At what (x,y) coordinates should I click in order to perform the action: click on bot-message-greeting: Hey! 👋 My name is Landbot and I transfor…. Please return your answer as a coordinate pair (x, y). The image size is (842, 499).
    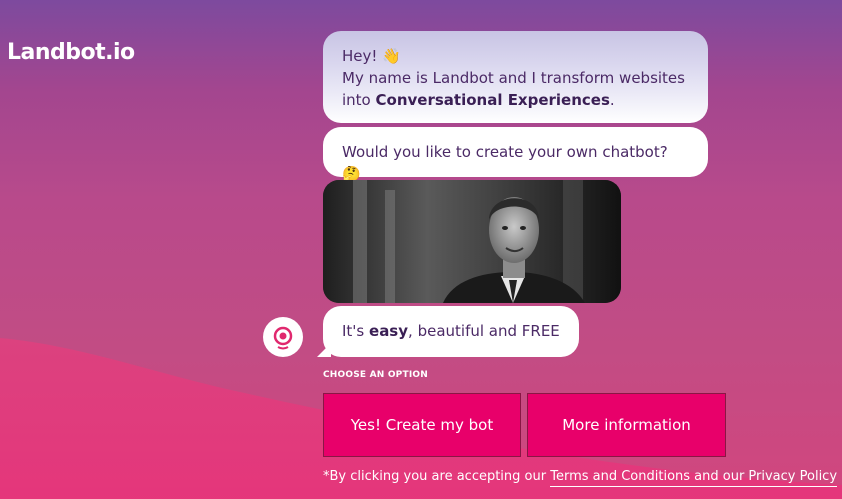
    Looking at the image, I should click on (515, 77).